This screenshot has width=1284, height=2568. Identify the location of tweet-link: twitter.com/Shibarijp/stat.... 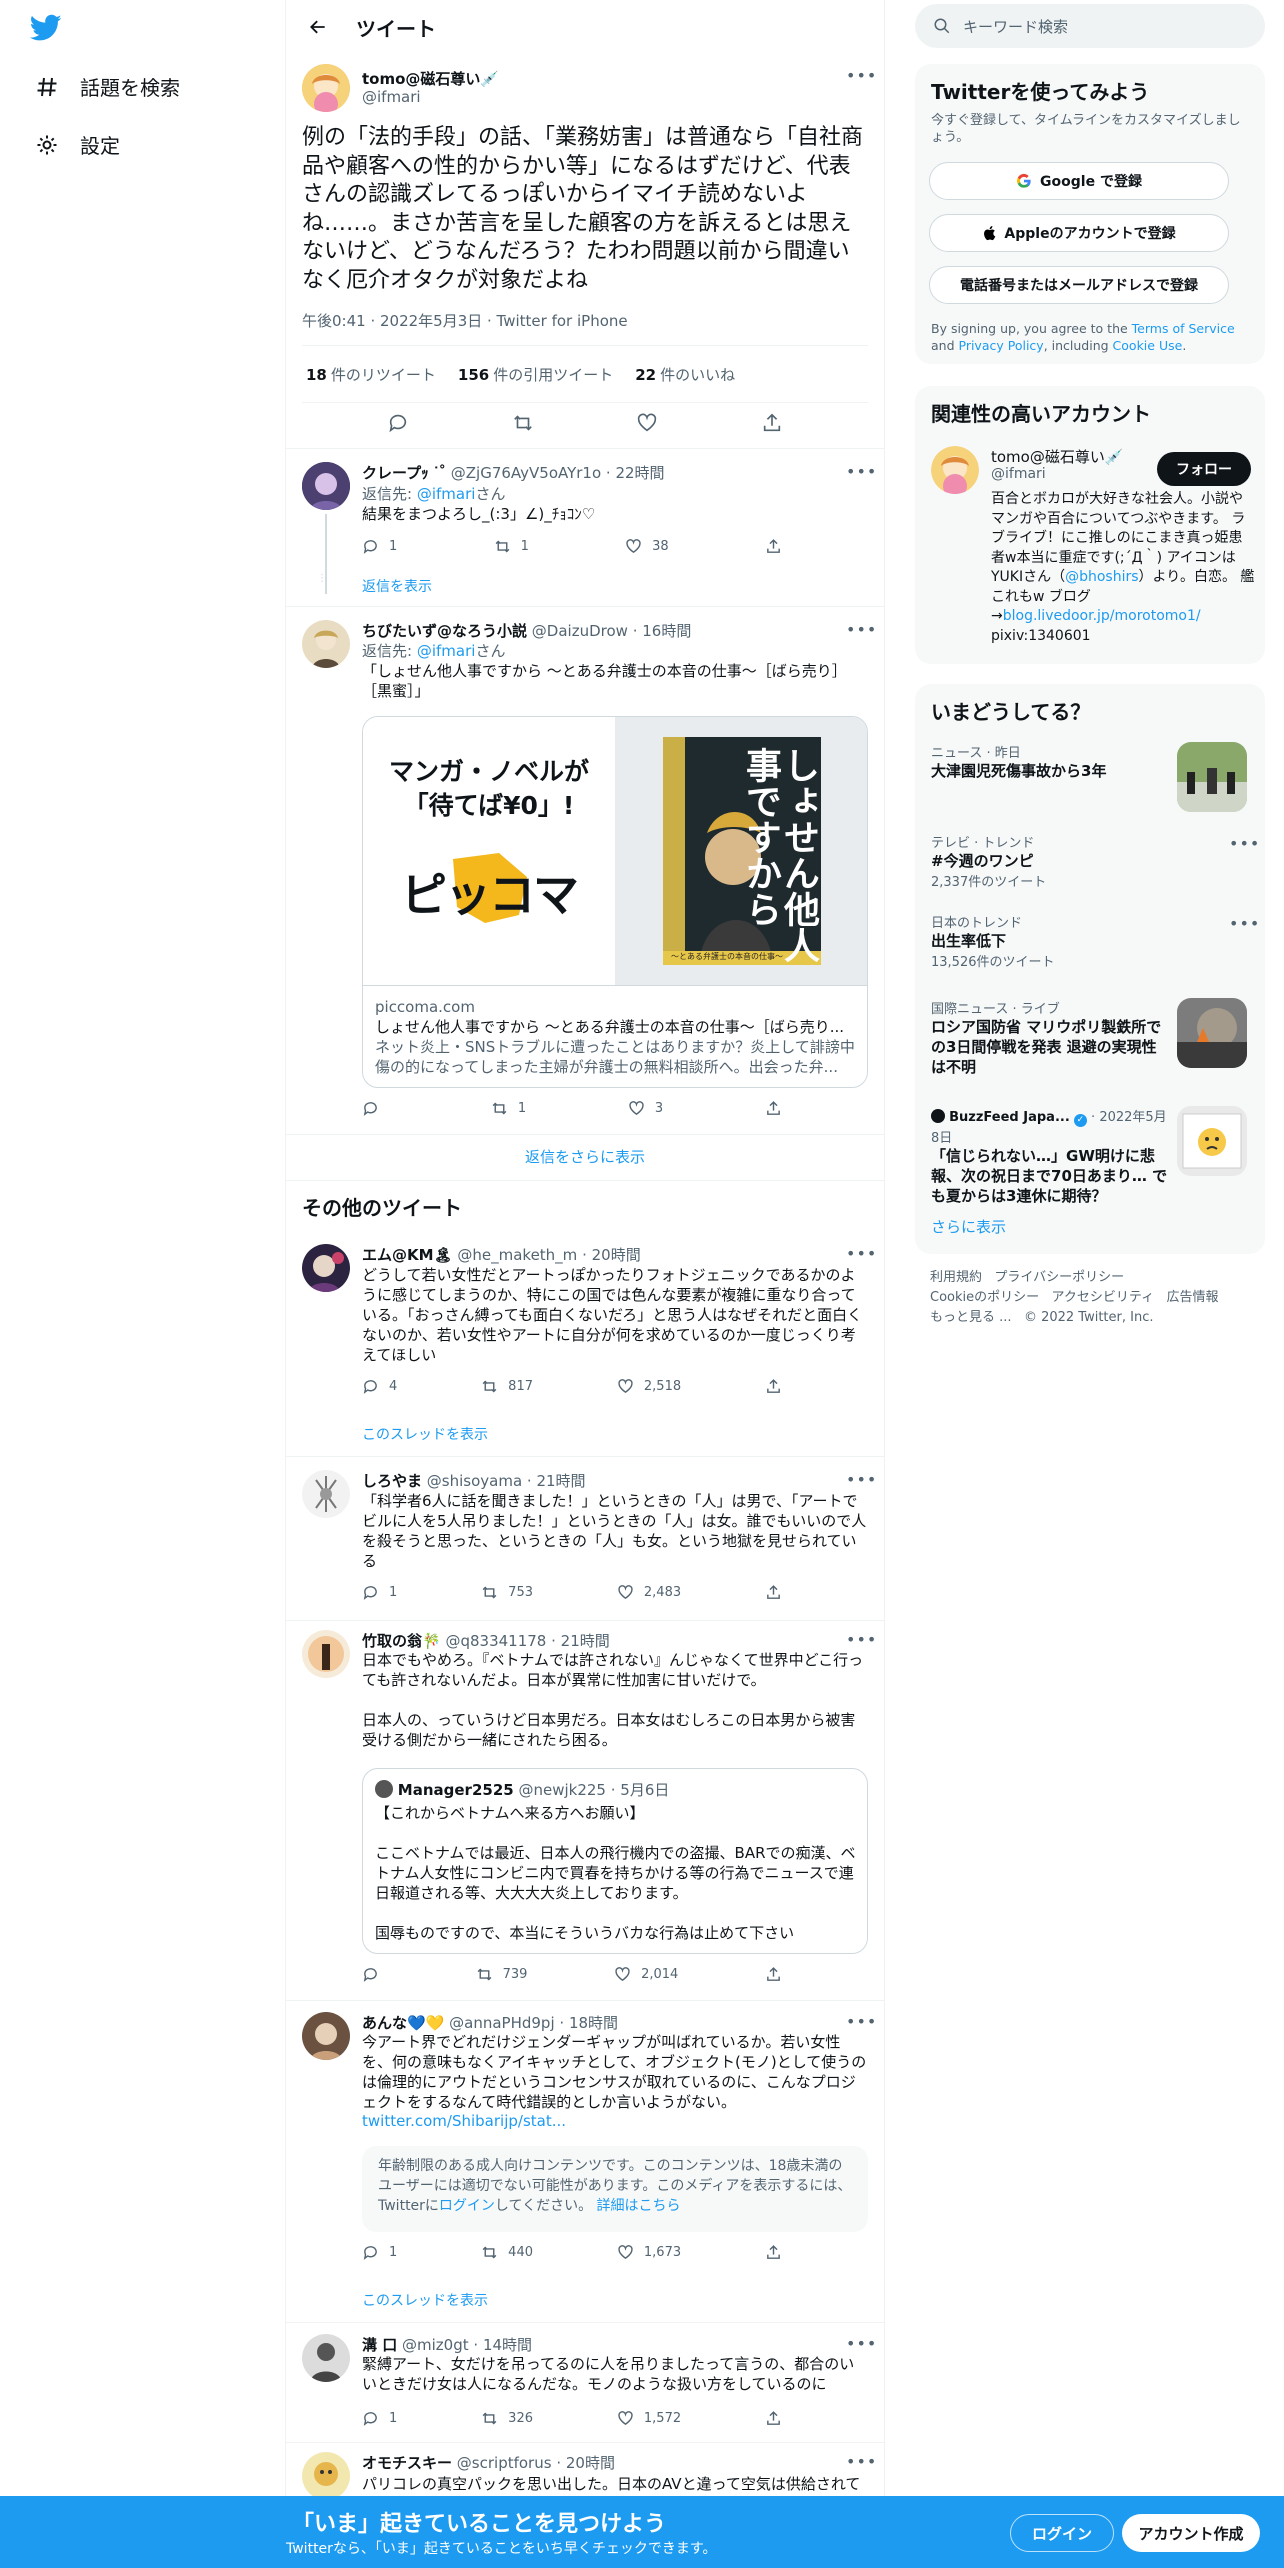
(464, 2121).